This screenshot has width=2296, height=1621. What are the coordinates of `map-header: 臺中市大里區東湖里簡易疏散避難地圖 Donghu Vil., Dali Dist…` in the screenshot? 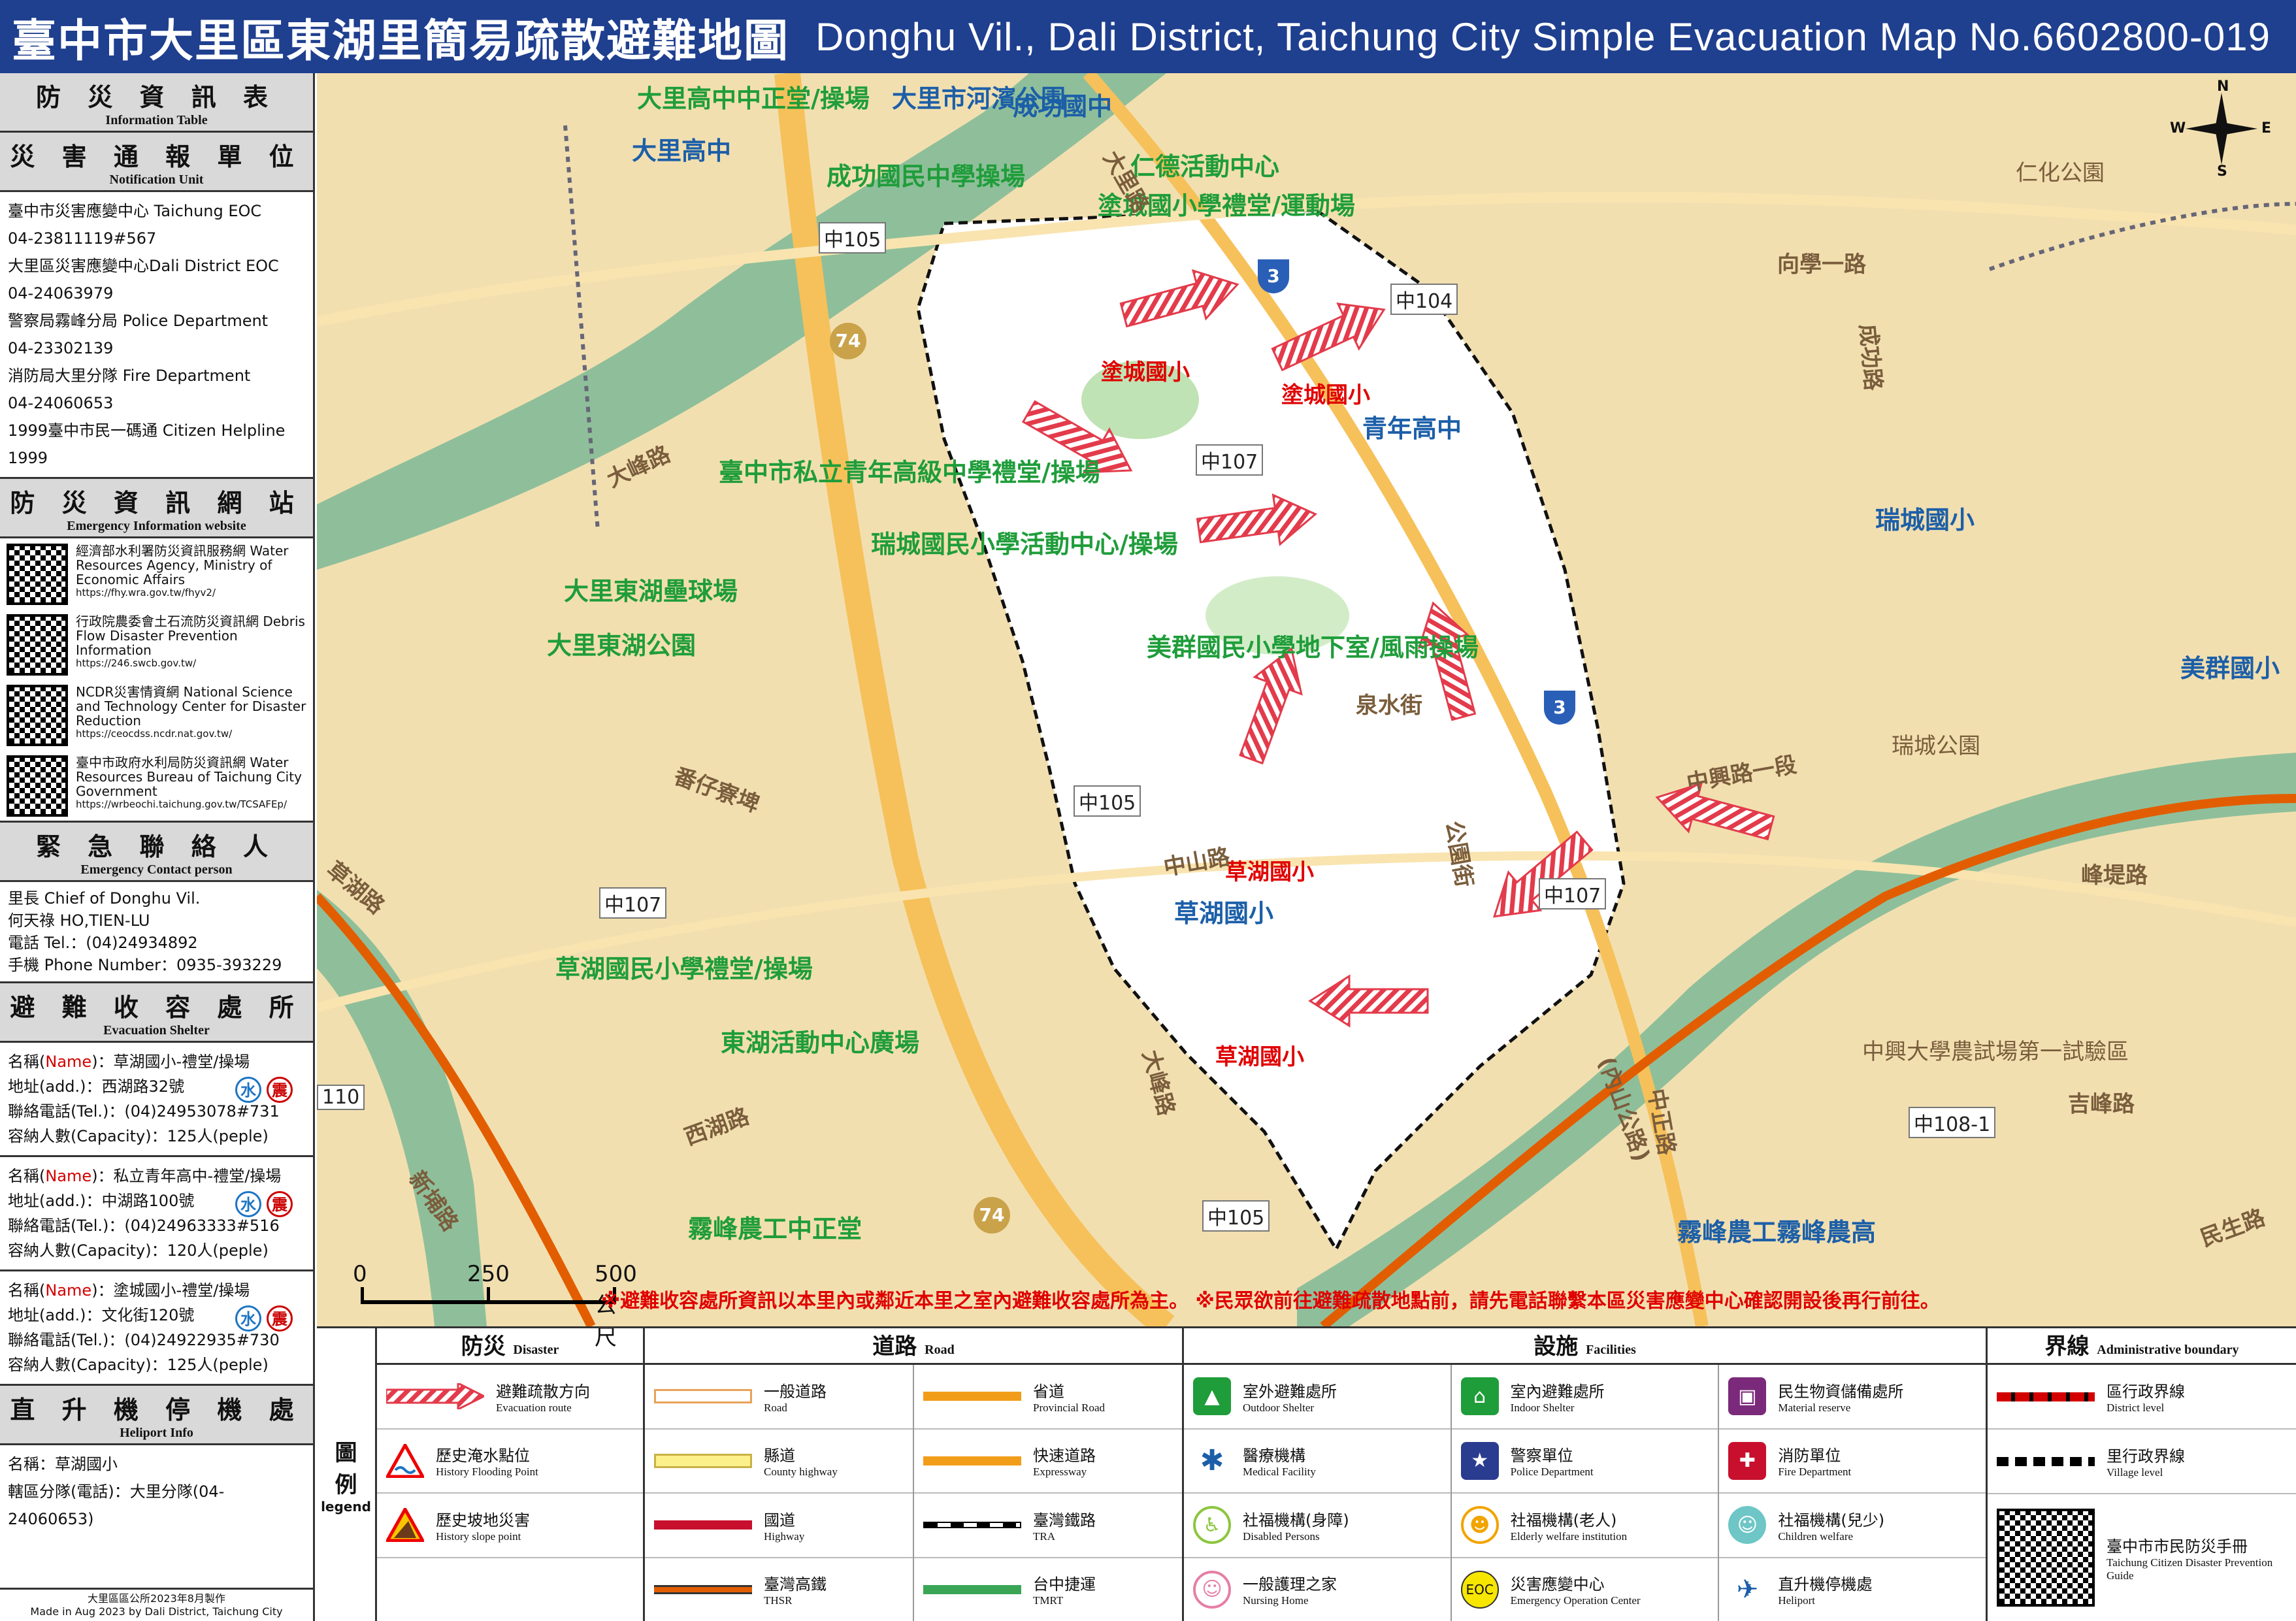 It's located at (1148, 36).